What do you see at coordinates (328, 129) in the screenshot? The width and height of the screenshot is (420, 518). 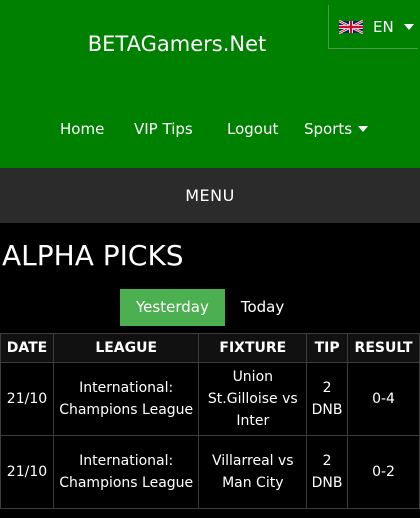 I see `nav-sports-label: Sports` at bounding box center [328, 129].